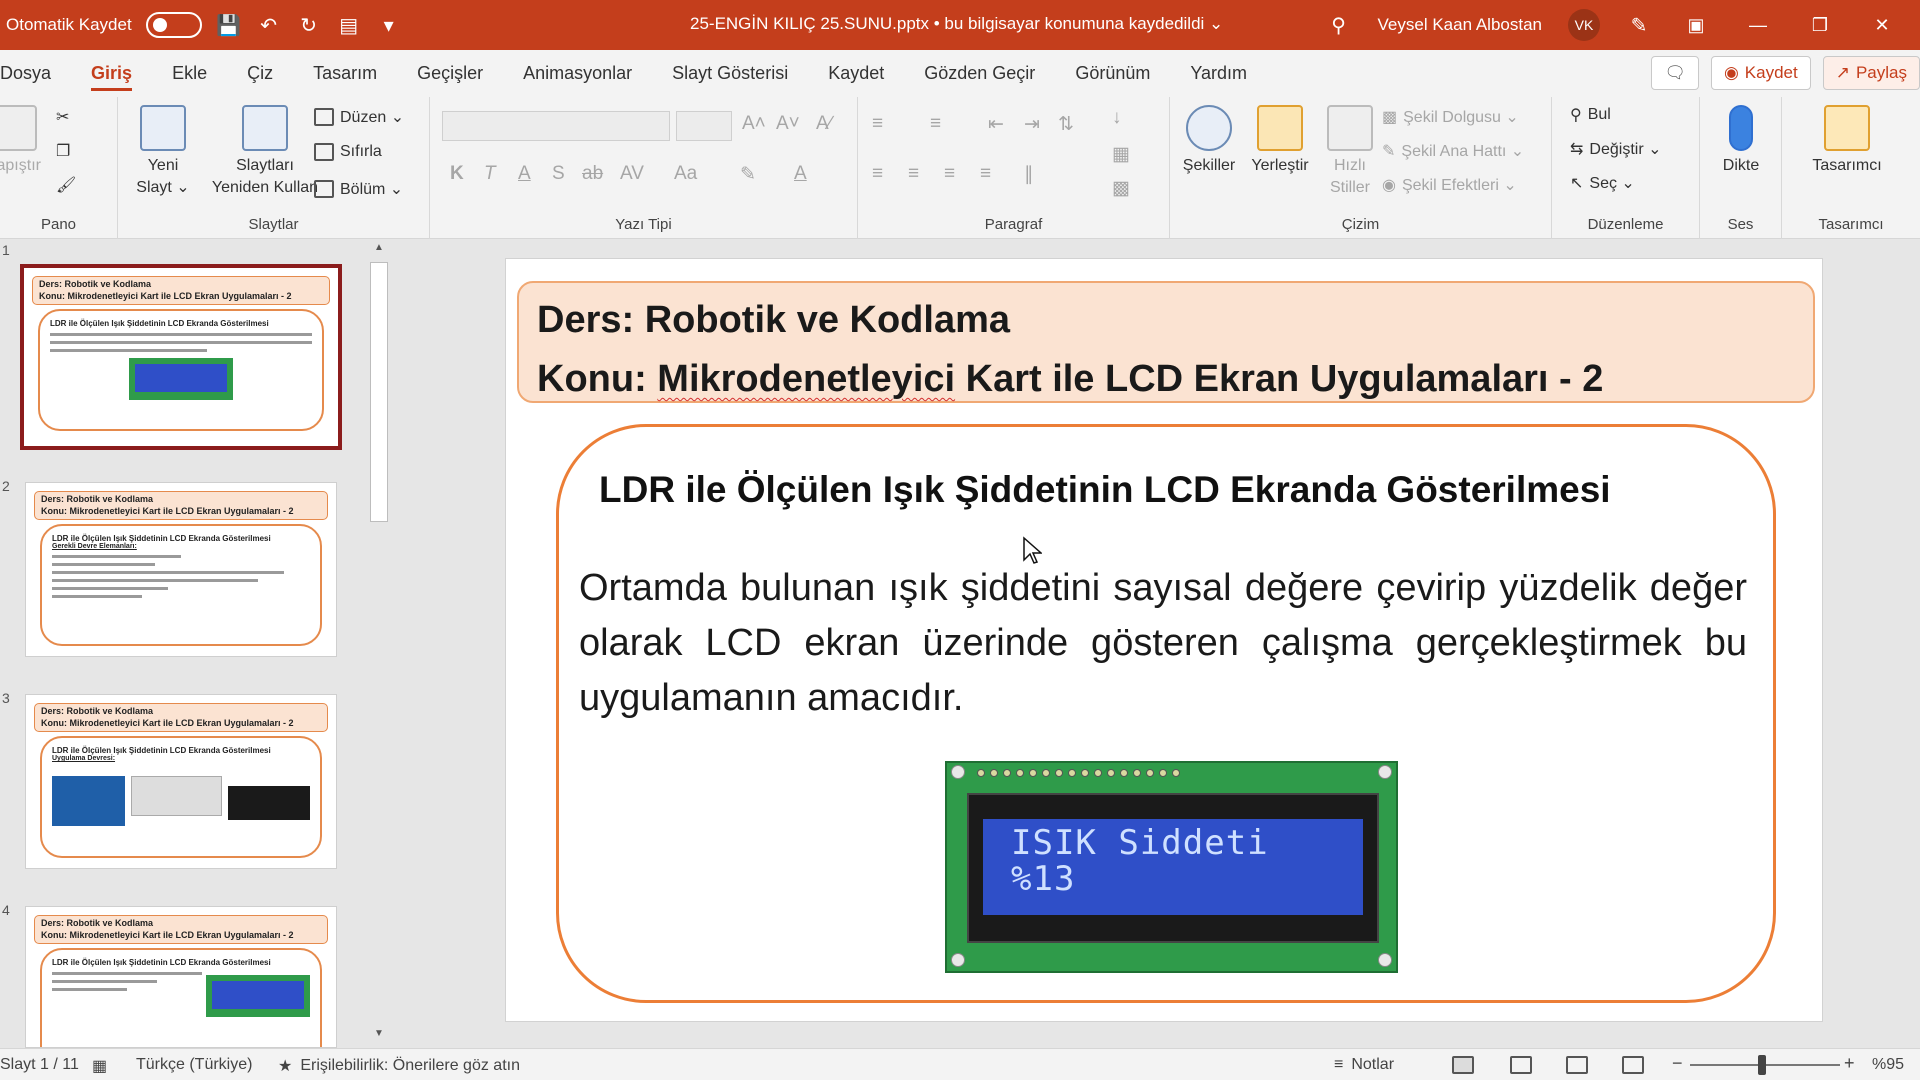 The width and height of the screenshot is (1920, 1080). What do you see at coordinates (1171, 867) in the screenshot?
I see `lcd-image: ISIK Siddeti %13` at bounding box center [1171, 867].